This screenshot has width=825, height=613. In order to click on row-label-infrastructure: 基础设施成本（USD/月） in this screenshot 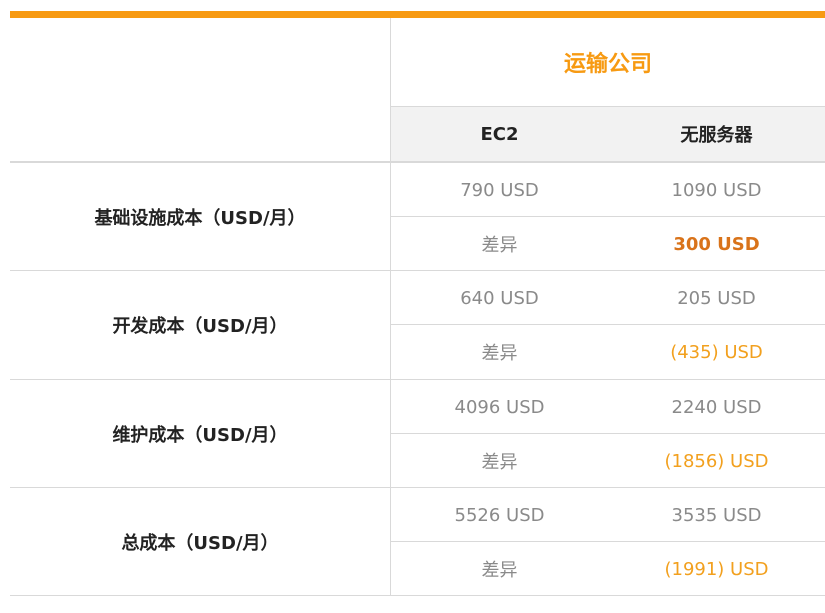, I will do `click(200, 218)`.